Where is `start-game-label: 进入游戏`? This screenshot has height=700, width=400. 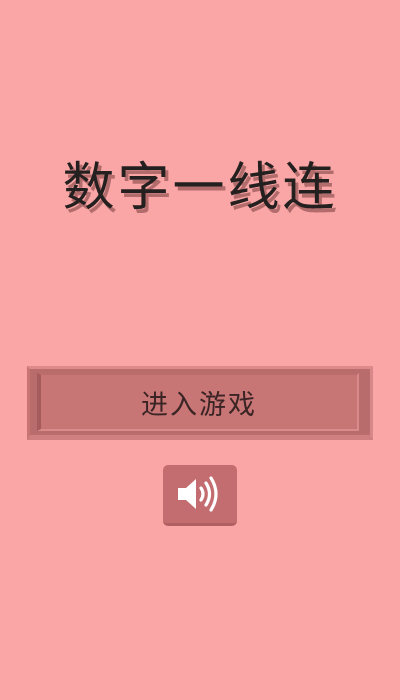 start-game-label: 进入游戏 is located at coordinates (199, 405).